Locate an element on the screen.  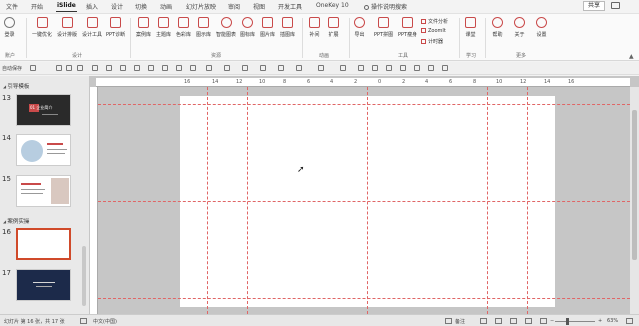
icon-lib2-button: 图标库 is located at coordinates (247, 27).